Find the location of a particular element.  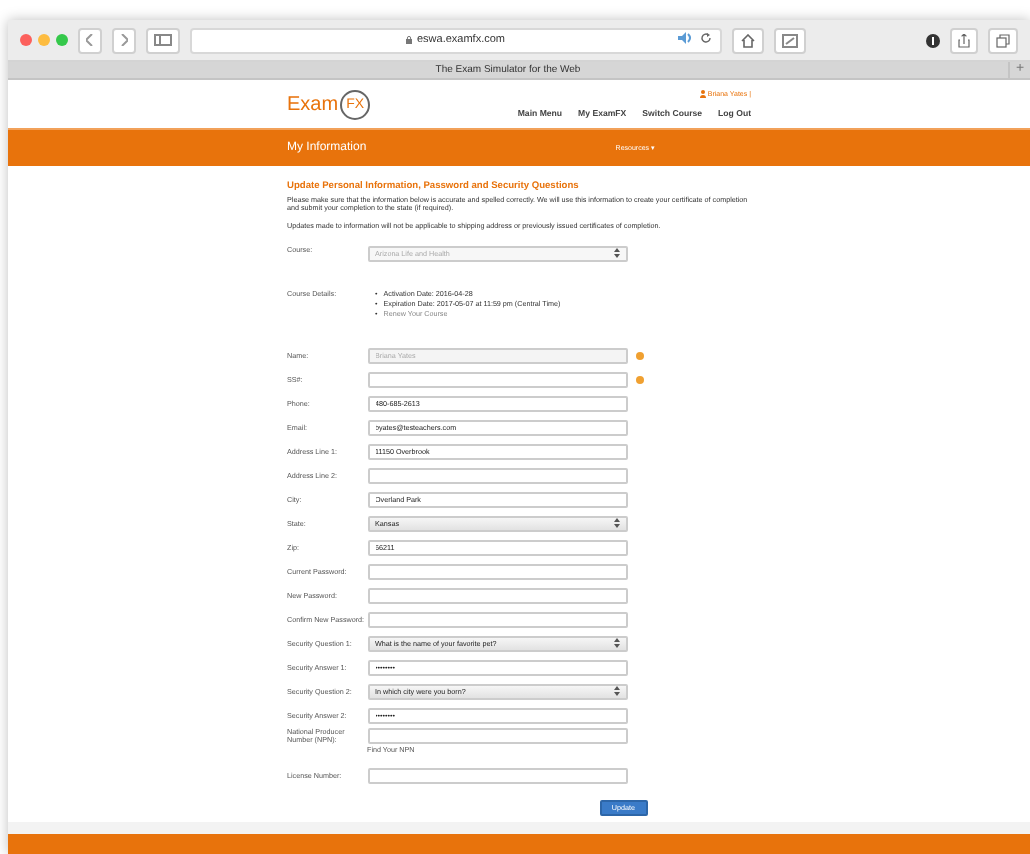

home-icon is located at coordinates (748, 40).